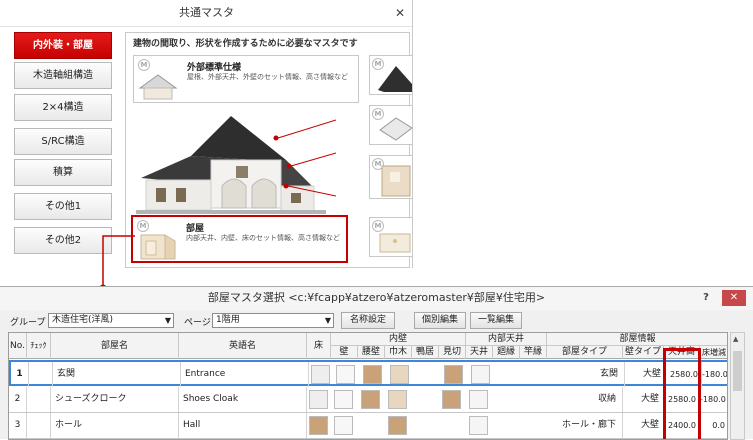 This screenshot has height=440, width=753. I want to click on scroll-thumb, so click(737, 371).